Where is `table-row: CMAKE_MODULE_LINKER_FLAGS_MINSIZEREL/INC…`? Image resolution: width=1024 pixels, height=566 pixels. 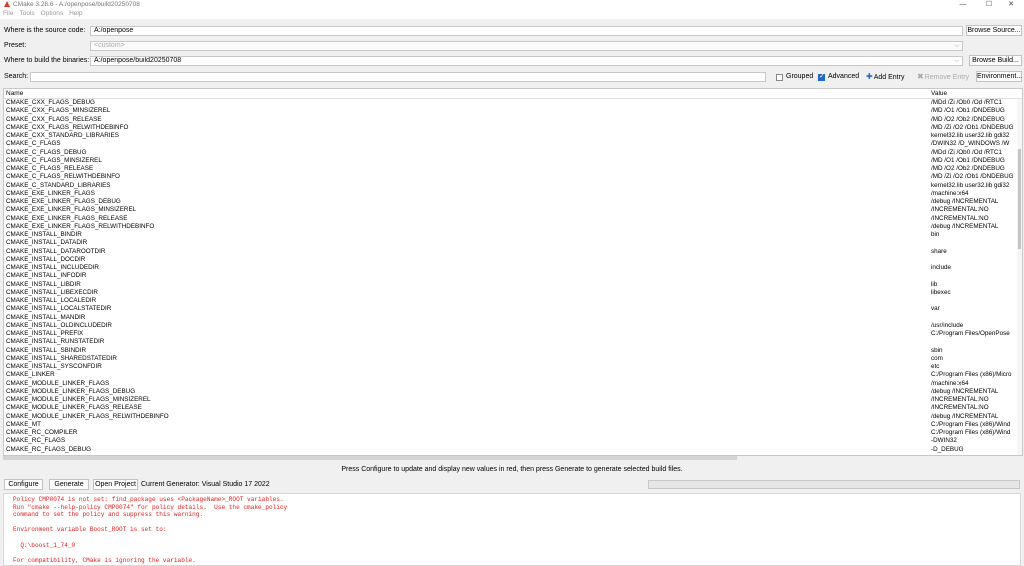 table-row: CMAKE_MODULE_LINKER_FLAGS_MINSIZEREL/INC… is located at coordinates (510, 400).